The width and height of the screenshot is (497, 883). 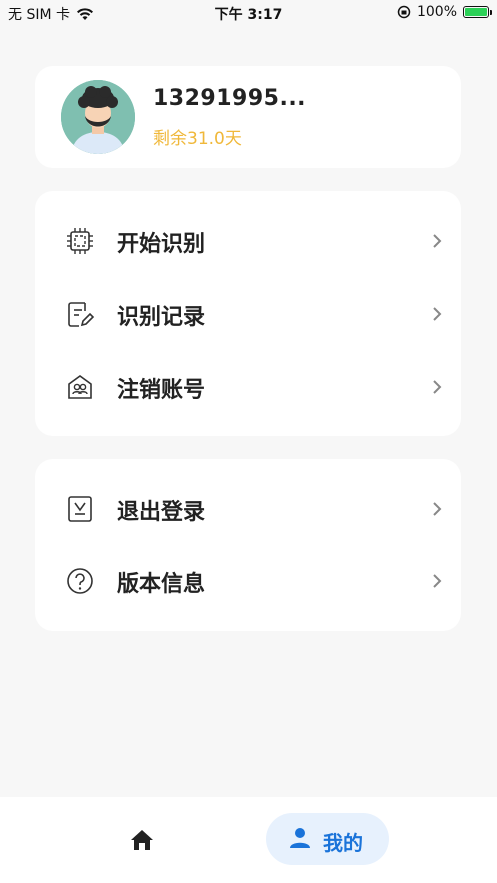 What do you see at coordinates (248, 387) in the screenshot?
I see `menu-item-delete-account: 注销账号` at bounding box center [248, 387].